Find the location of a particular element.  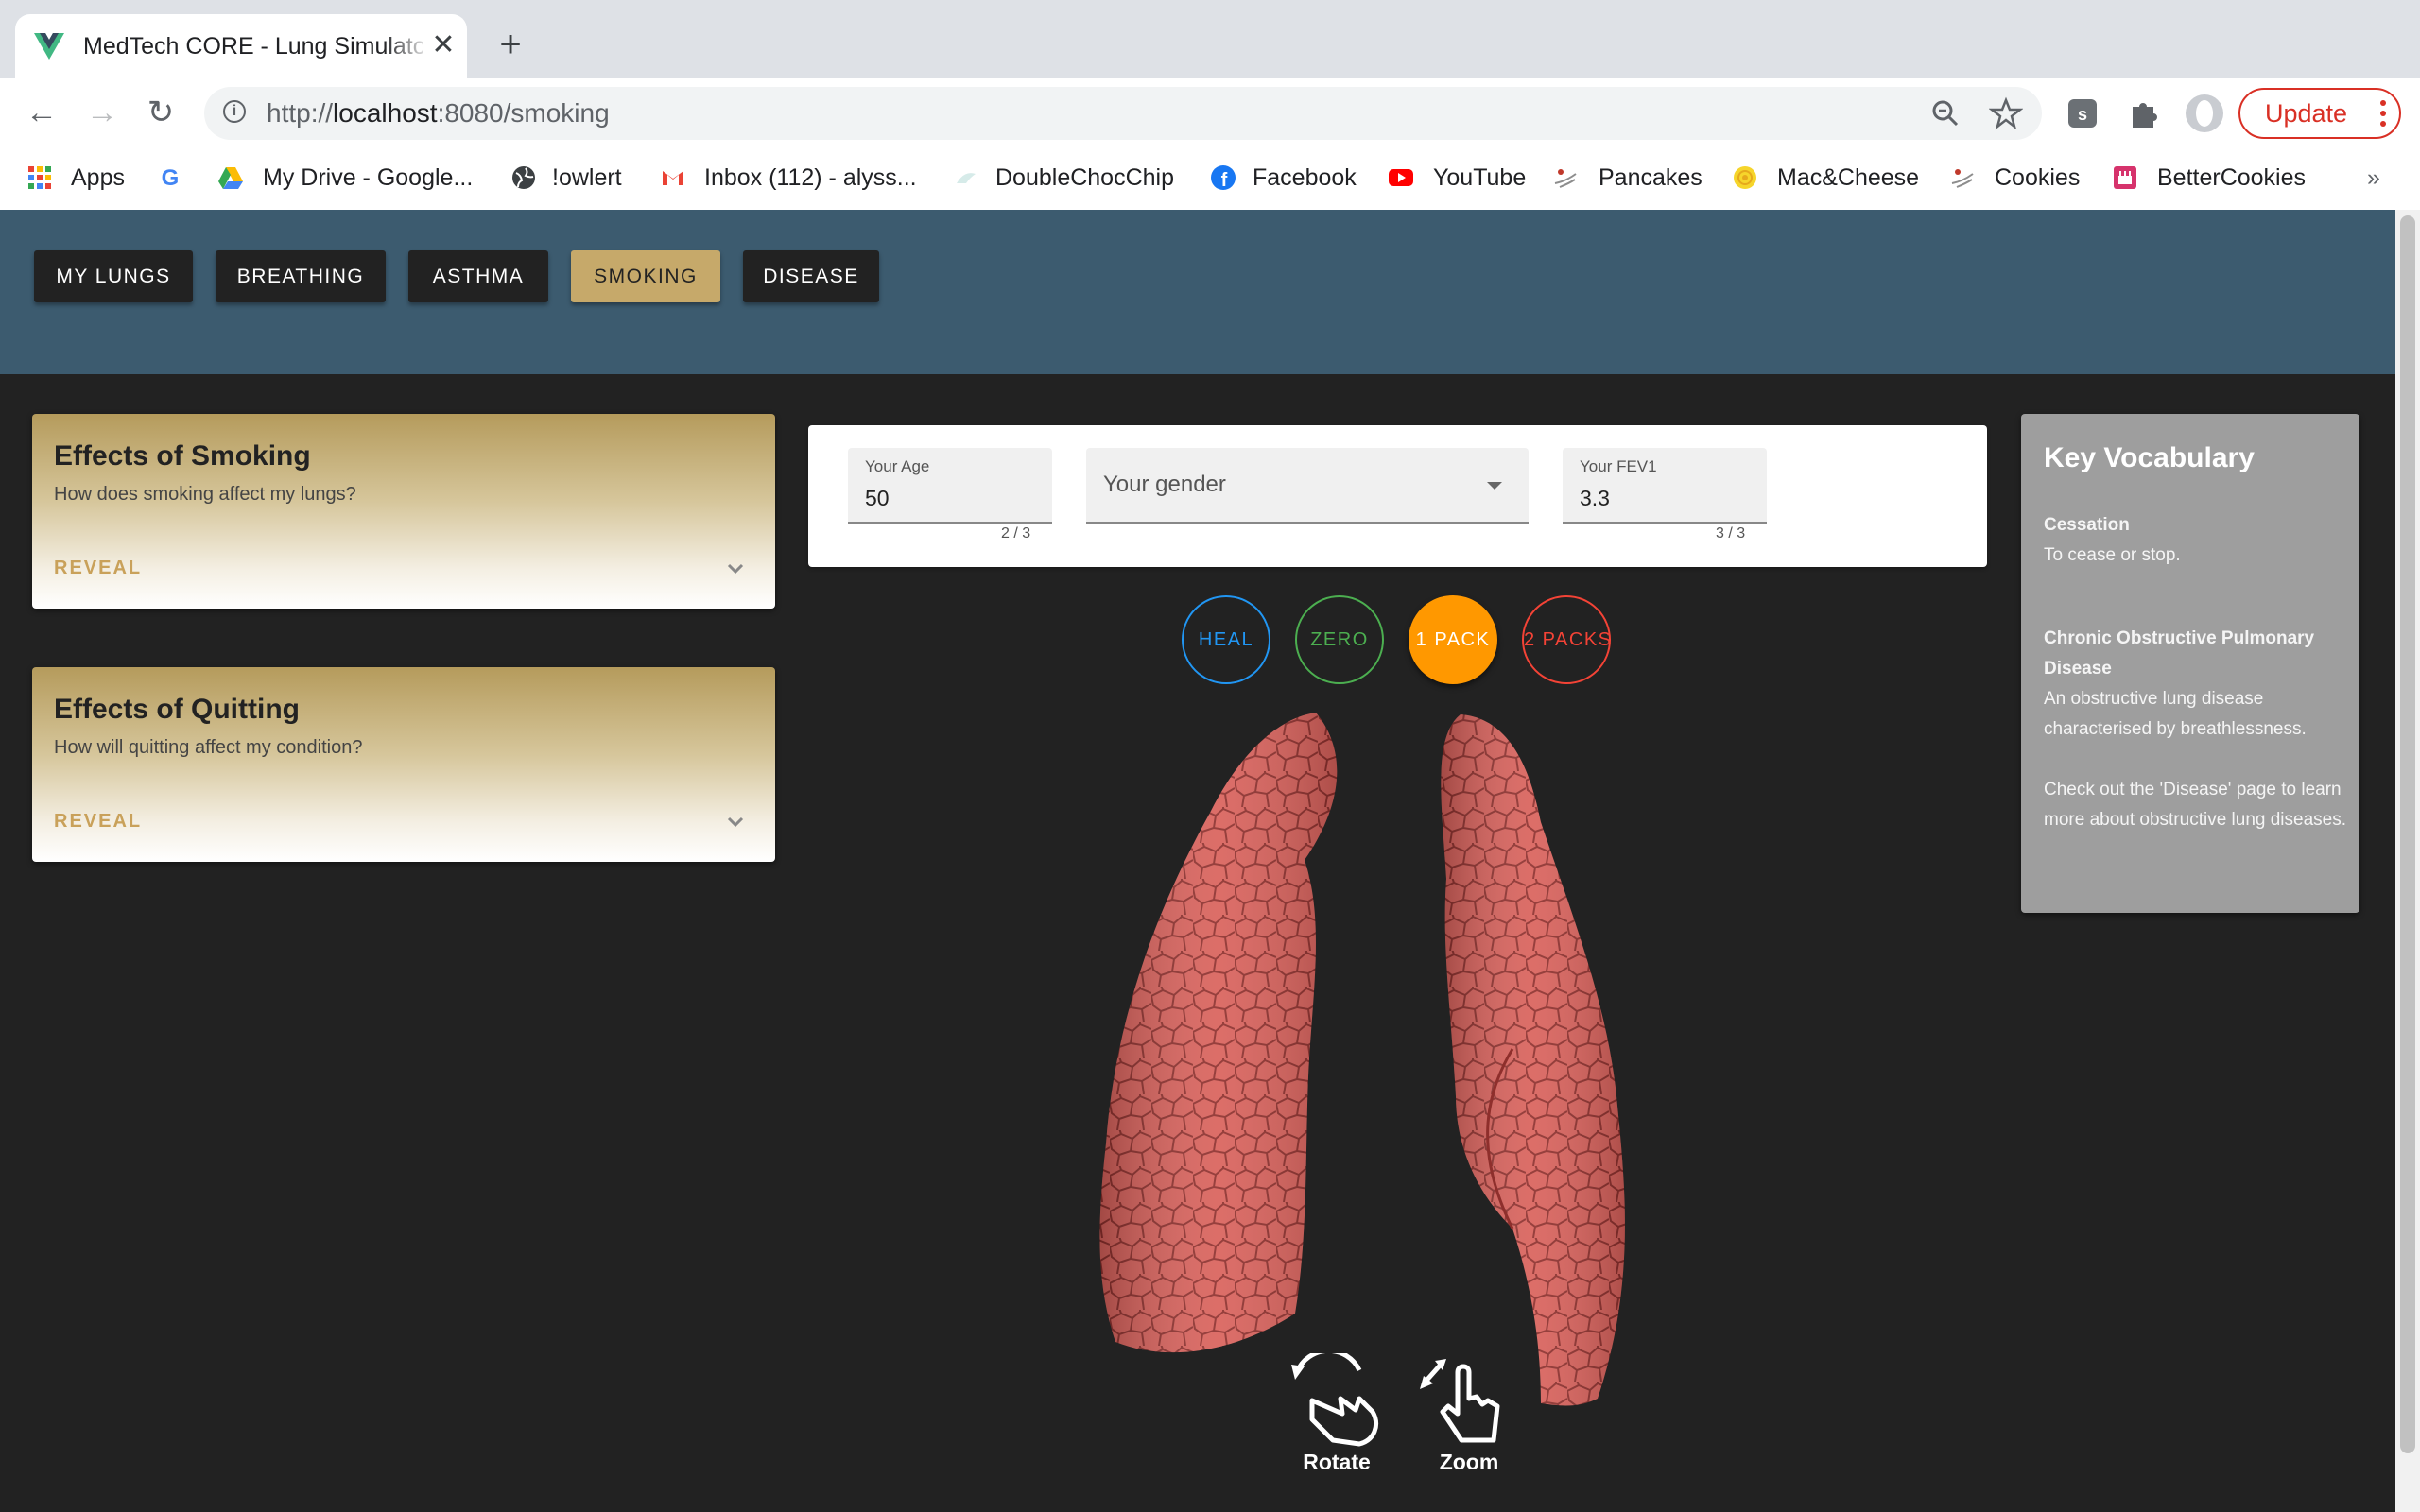

zero-button: ZERO is located at coordinates (1339, 639).